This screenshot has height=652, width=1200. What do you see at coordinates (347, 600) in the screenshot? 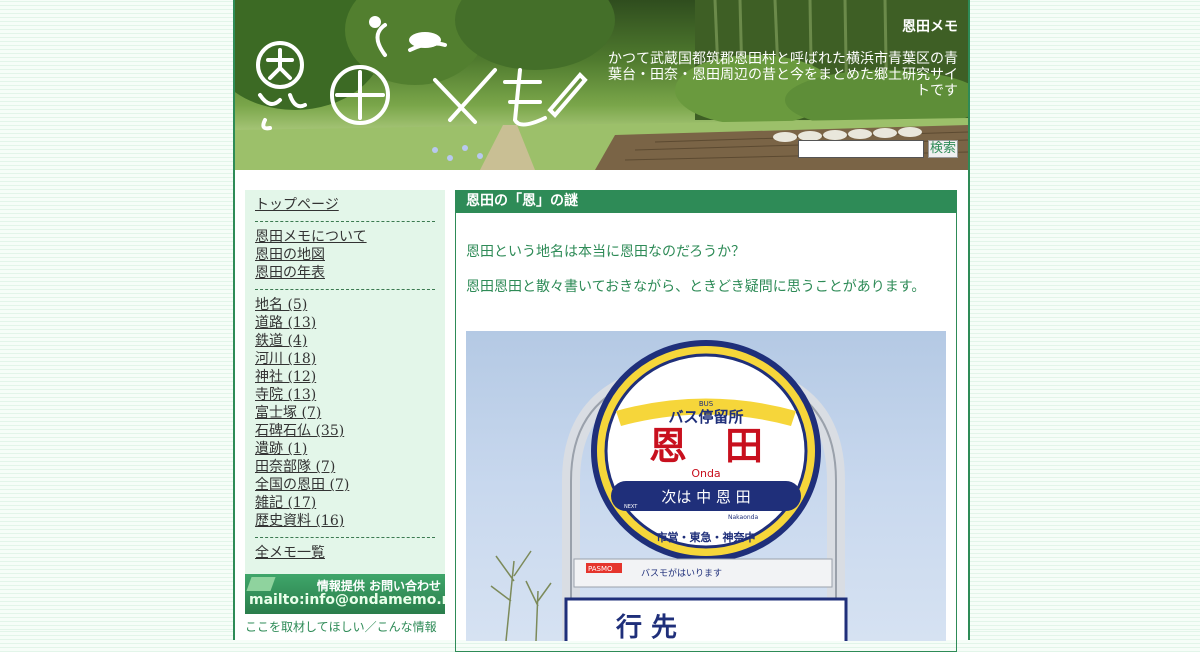
I see `contact-banner-email: mailto:info@ondamemo.net` at bounding box center [347, 600].